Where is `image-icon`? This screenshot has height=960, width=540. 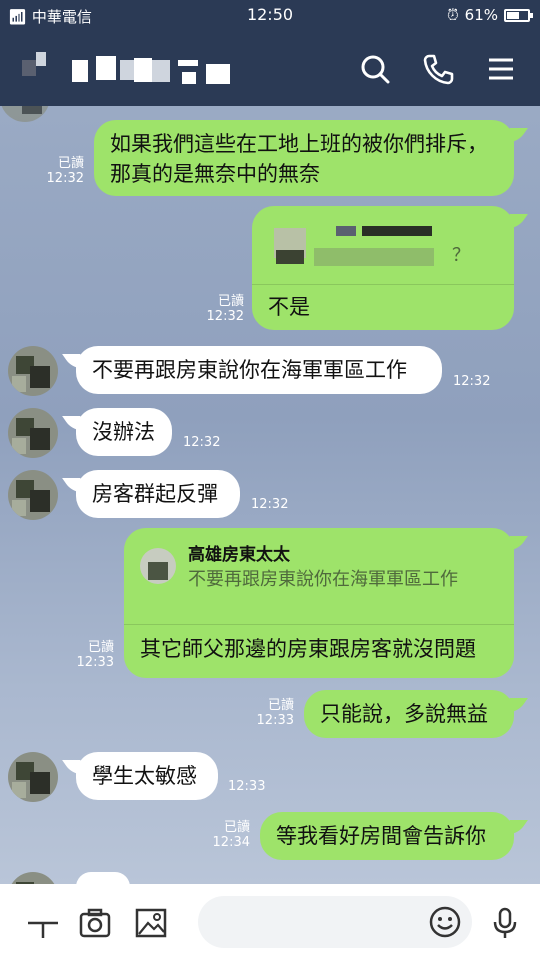
image-icon is located at coordinates (151, 923).